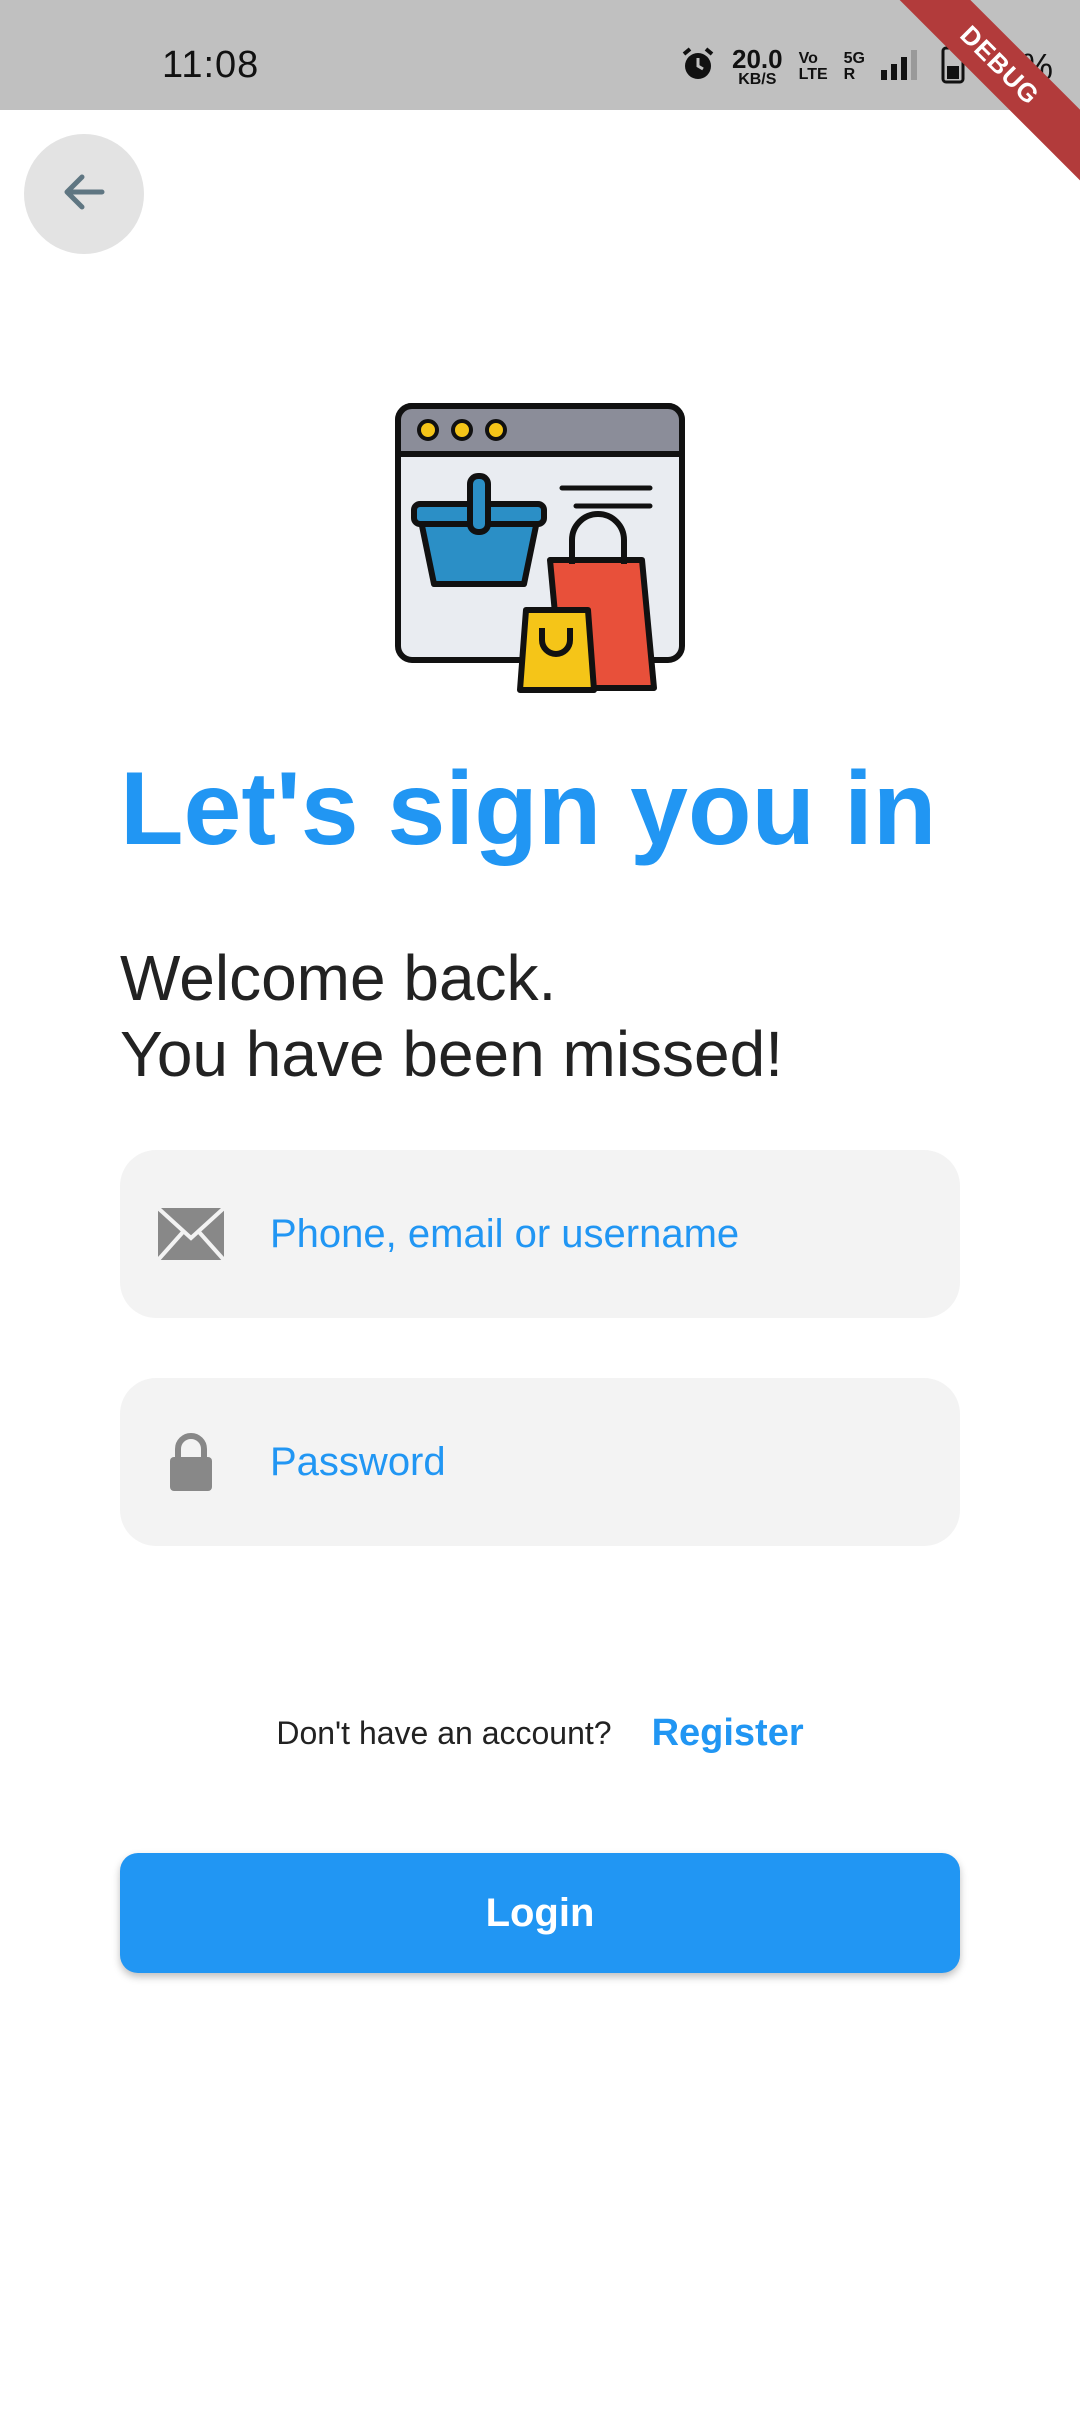 This screenshot has height=2412, width=1080. I want to click on volte-top: Vo, so click(808, 58).